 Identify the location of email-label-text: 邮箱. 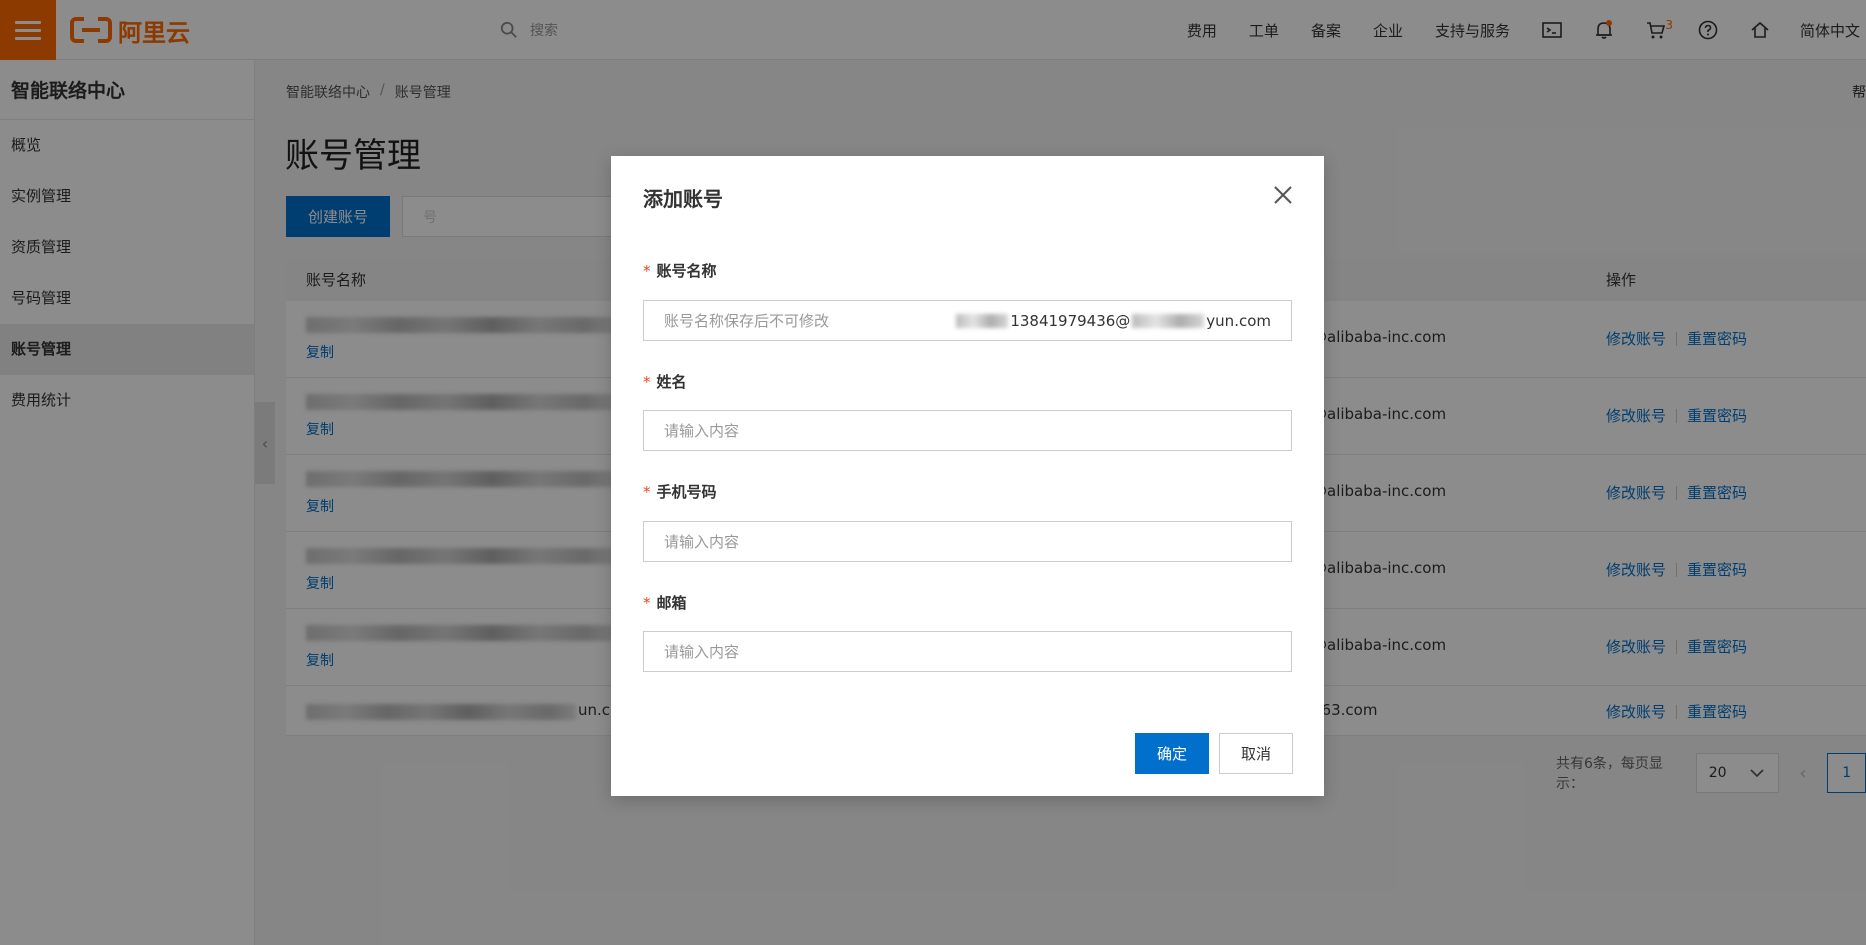
(671, 603).